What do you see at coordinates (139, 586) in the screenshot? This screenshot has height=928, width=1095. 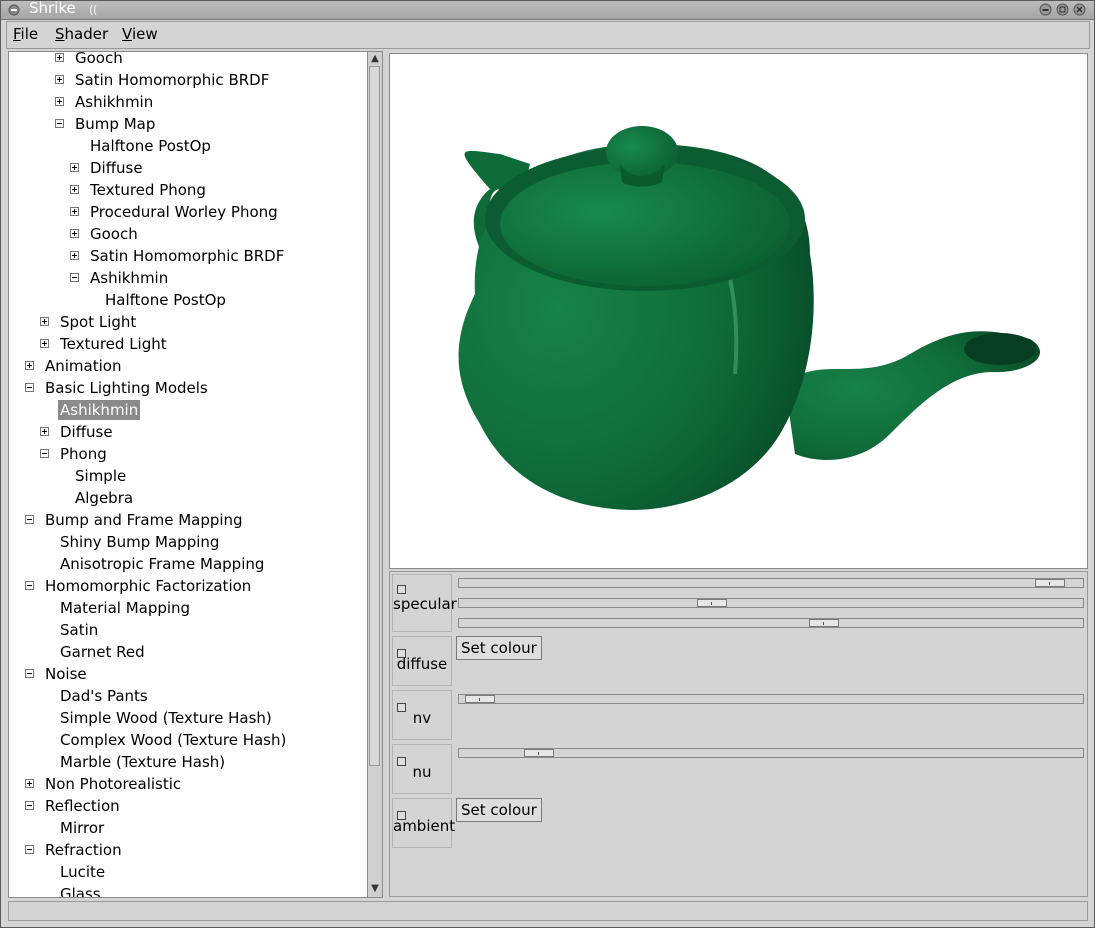 I see `tree-item: Homomorphic Factorization` at bounding box center [139, 586].